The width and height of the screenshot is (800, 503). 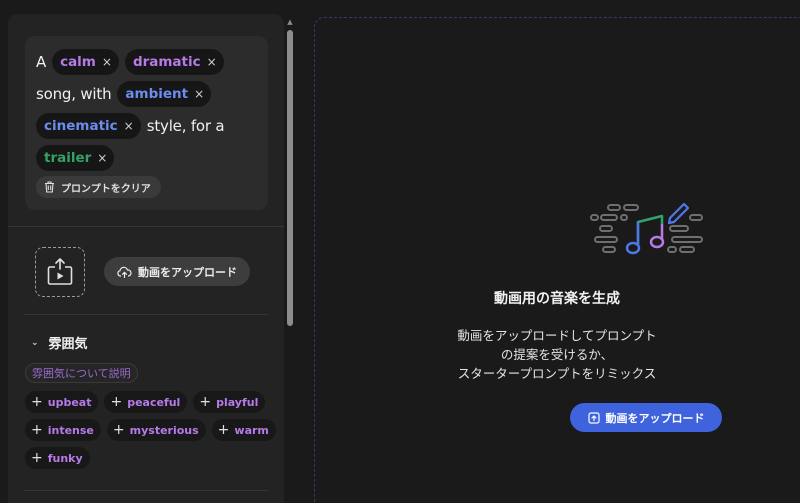 I want to click on tag-label: mysterious, so click(x=164, y=430).